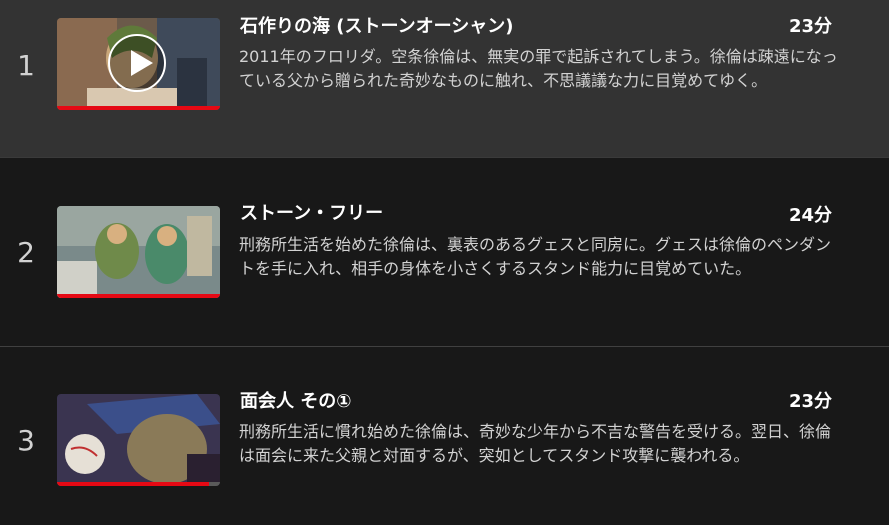  I want to click on play-icon, so click(137, 63).